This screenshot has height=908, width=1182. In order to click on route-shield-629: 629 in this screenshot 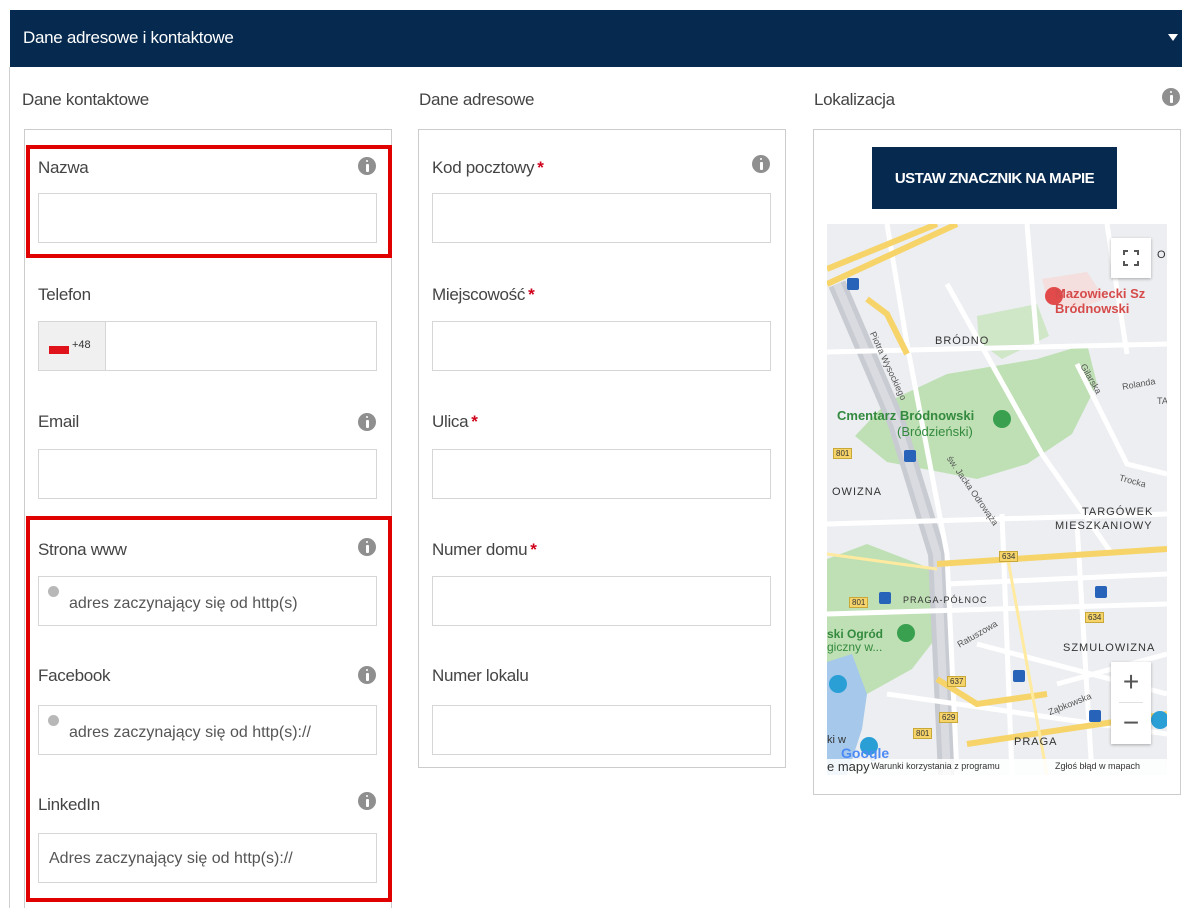, I will do `click(949, 717)`.